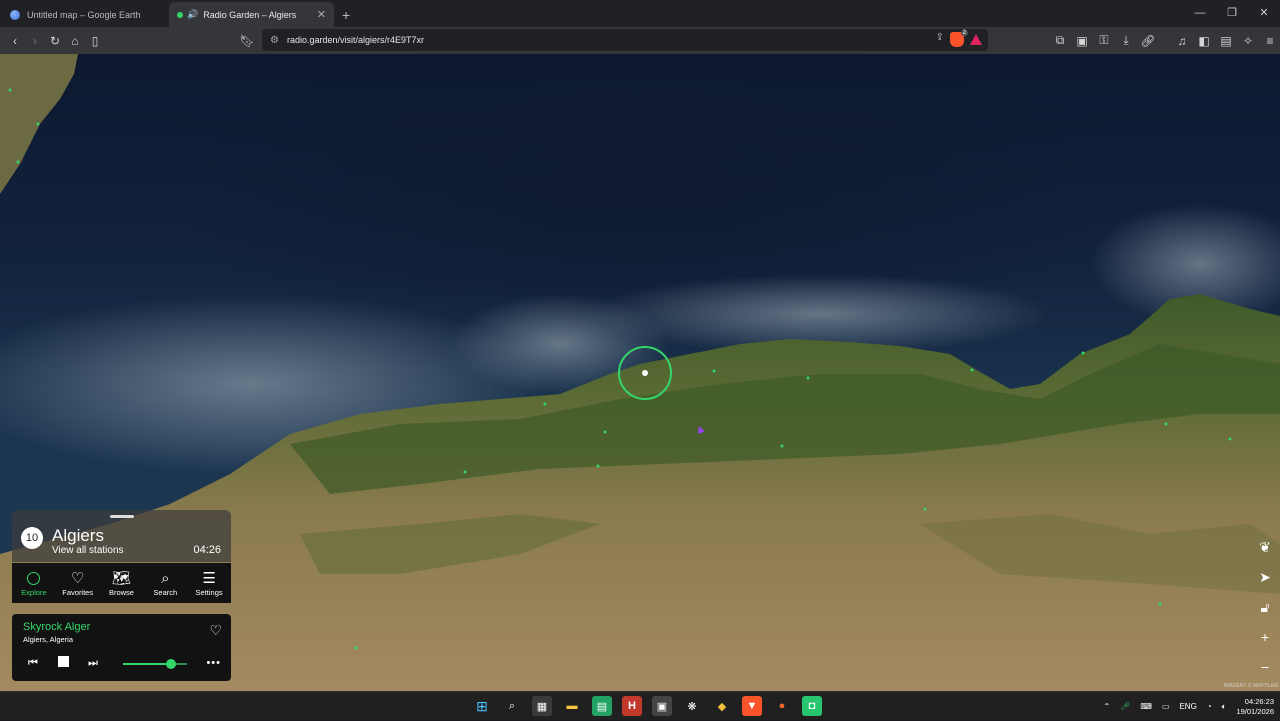 Image resolution: width=1280 pixels, height=721 pixels. I want to click on view-all-stations-link: View all stations, so click(88, 550).